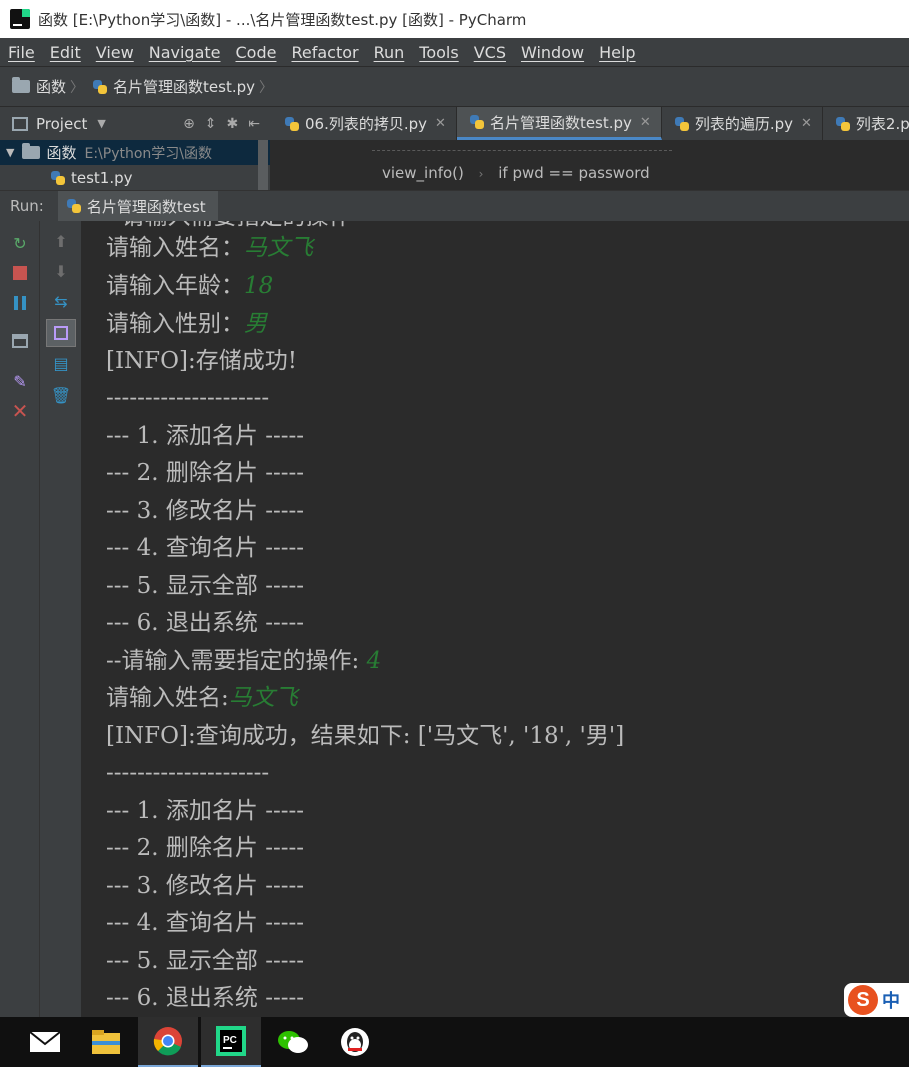 Image resolution: width=909 pixels, height=1067 pixels. What do you see at coordinates (101, 123) in the screenshot?
I see `chevron-down-icon: ▼` at bounding box center [101, 123].